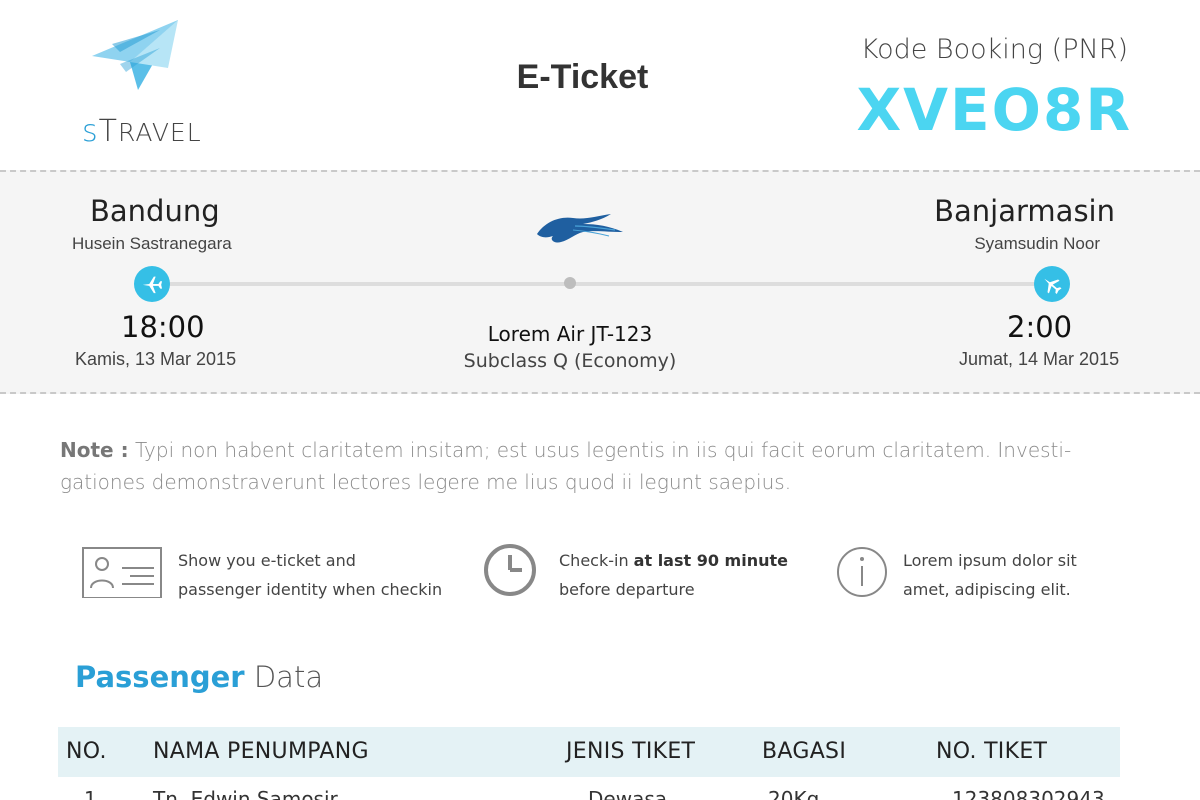 The height and width of the screenshot is (800, 1200). Describe the element at coordinates (135, 55) in the screenshot. I see `paper-plane-logo-icon` at that location.